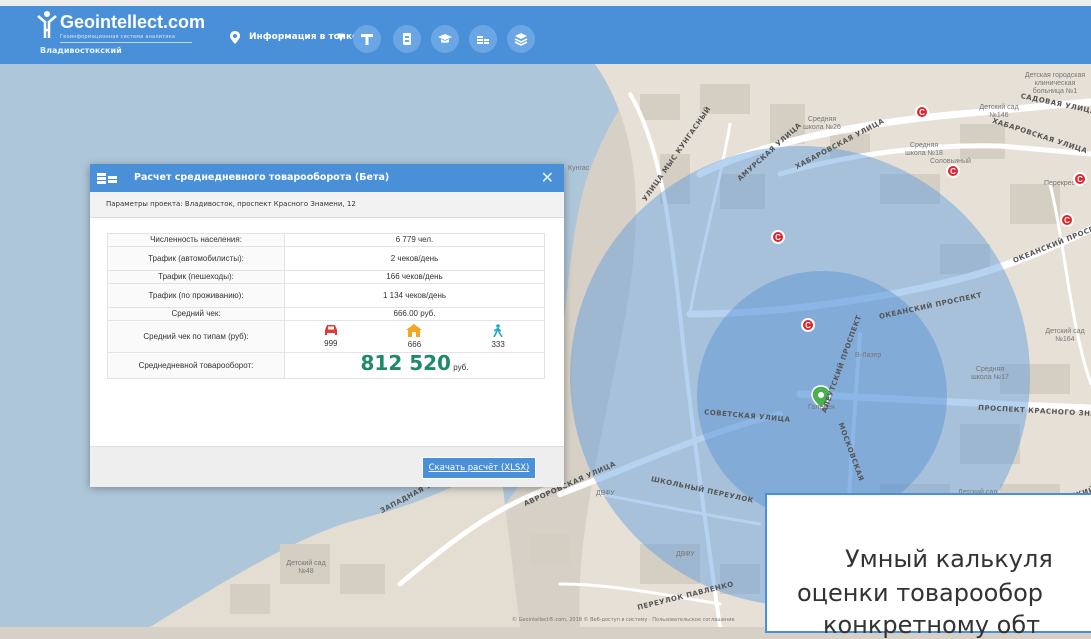 The height and width of the screenshot is (639, 1091). I want to click on table-row: Трафик (автомобилисты): 2 чеков/день, so click(326, 258).